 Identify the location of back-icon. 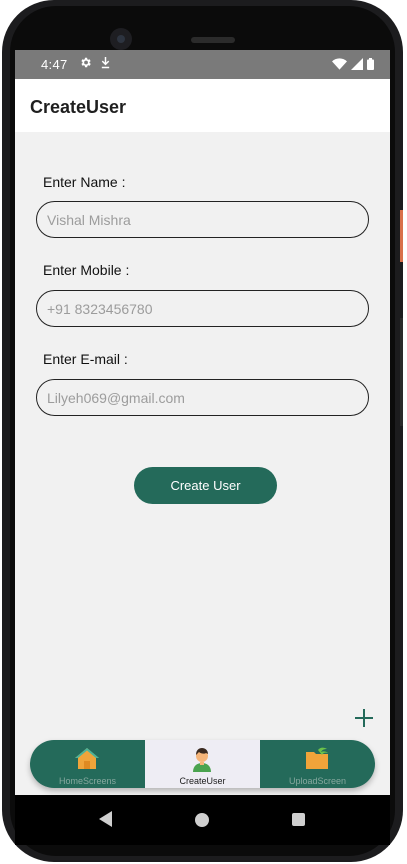
(106, 819).